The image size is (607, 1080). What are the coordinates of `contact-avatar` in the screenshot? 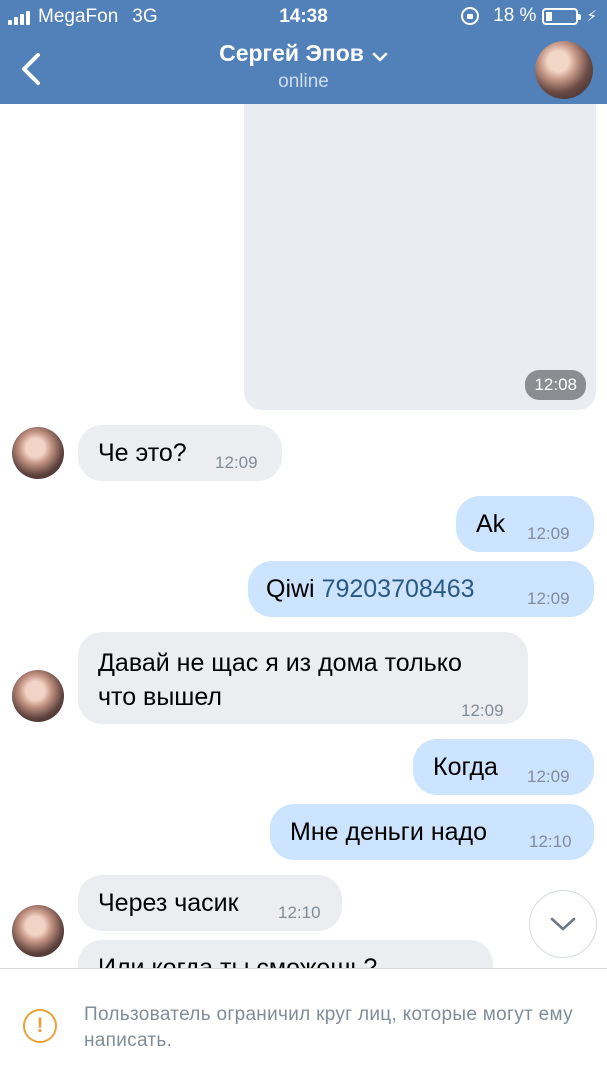 It's located at (564, 70).